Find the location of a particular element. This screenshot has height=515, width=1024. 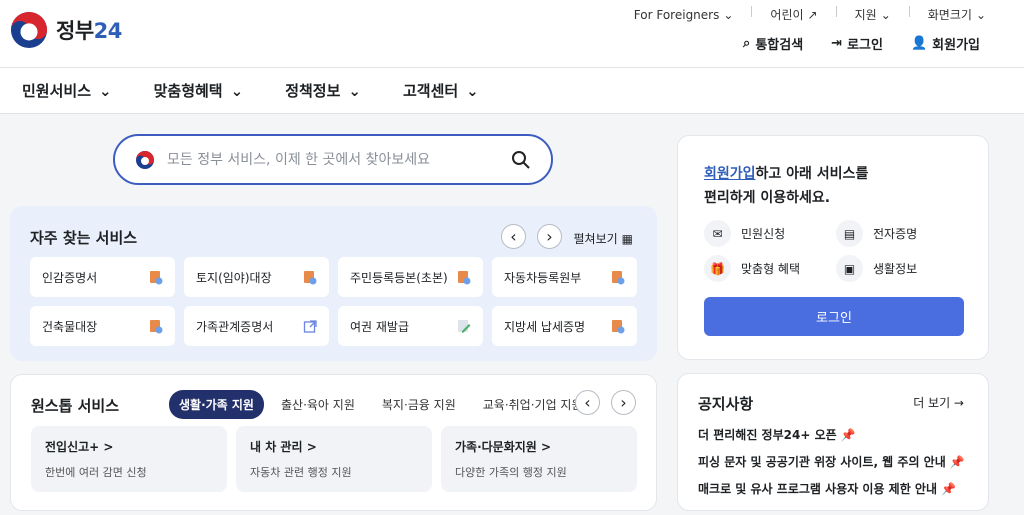

list-item: 피싱 문자 및 공공기관 위장 사이트, 웹 주의 안내 📌 is located at coordinates (831, 462).